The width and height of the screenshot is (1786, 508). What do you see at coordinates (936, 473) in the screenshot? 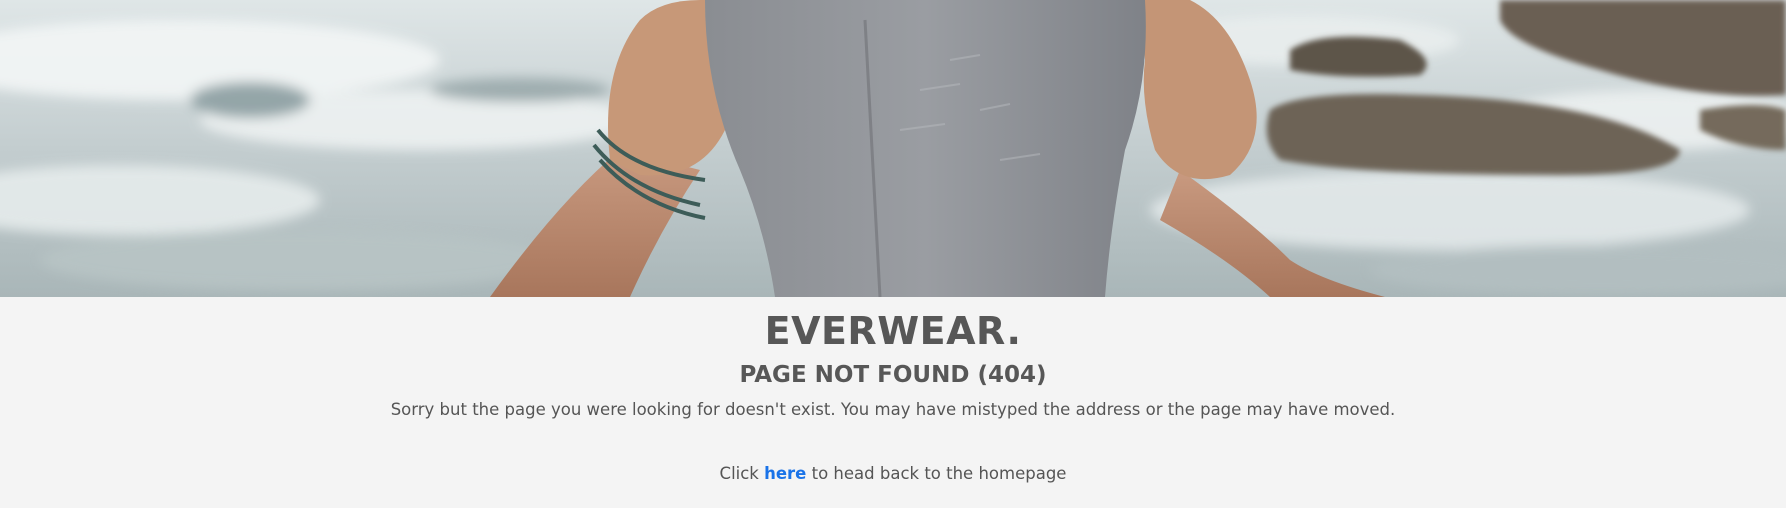
I see `back-suffix: to head back to the homepage` at bounding box center [936, 473].